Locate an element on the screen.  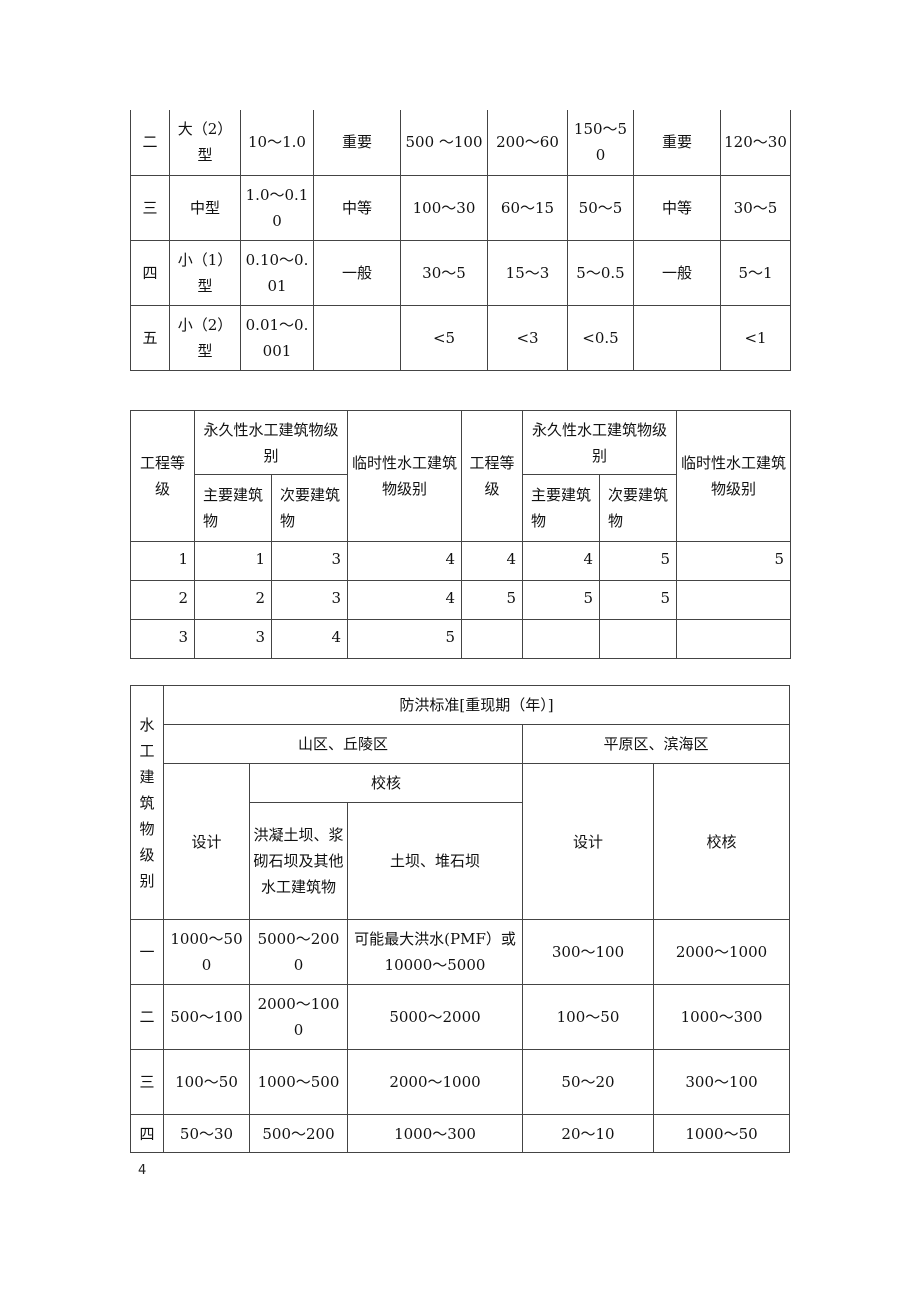
table-cell: 5～1 is located at coordinates (755, 272).